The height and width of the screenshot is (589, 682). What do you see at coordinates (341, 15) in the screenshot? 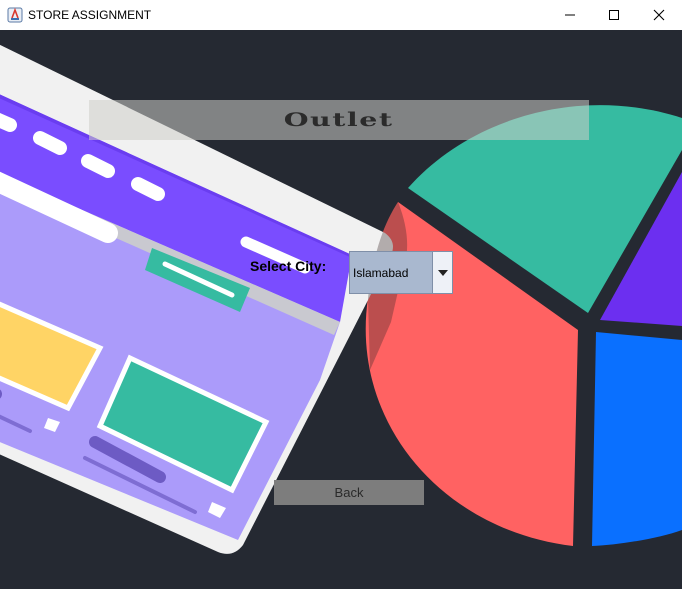
I see `title-bar: STORE ASSIGNMENT` at bounding box center [341, 15].